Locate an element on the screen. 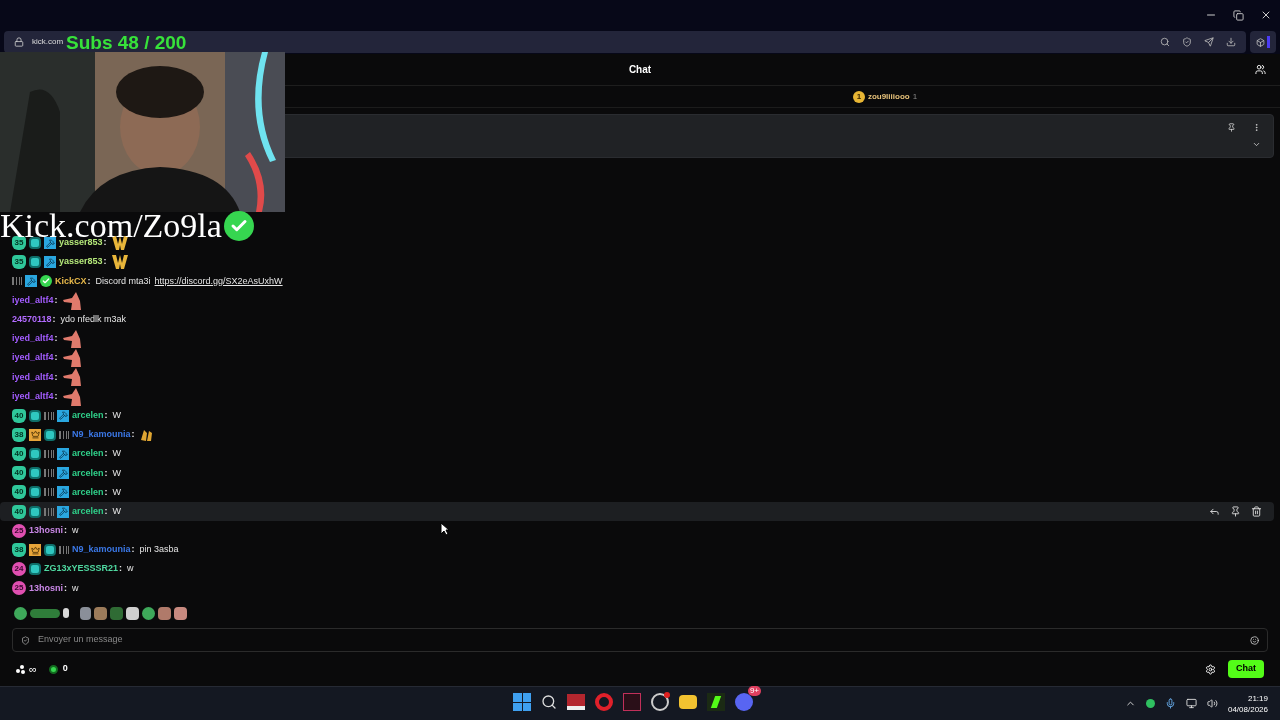 The height and width of the screenshot is (720, 1280). windows-start-icon is located at coordinates (522, 702).